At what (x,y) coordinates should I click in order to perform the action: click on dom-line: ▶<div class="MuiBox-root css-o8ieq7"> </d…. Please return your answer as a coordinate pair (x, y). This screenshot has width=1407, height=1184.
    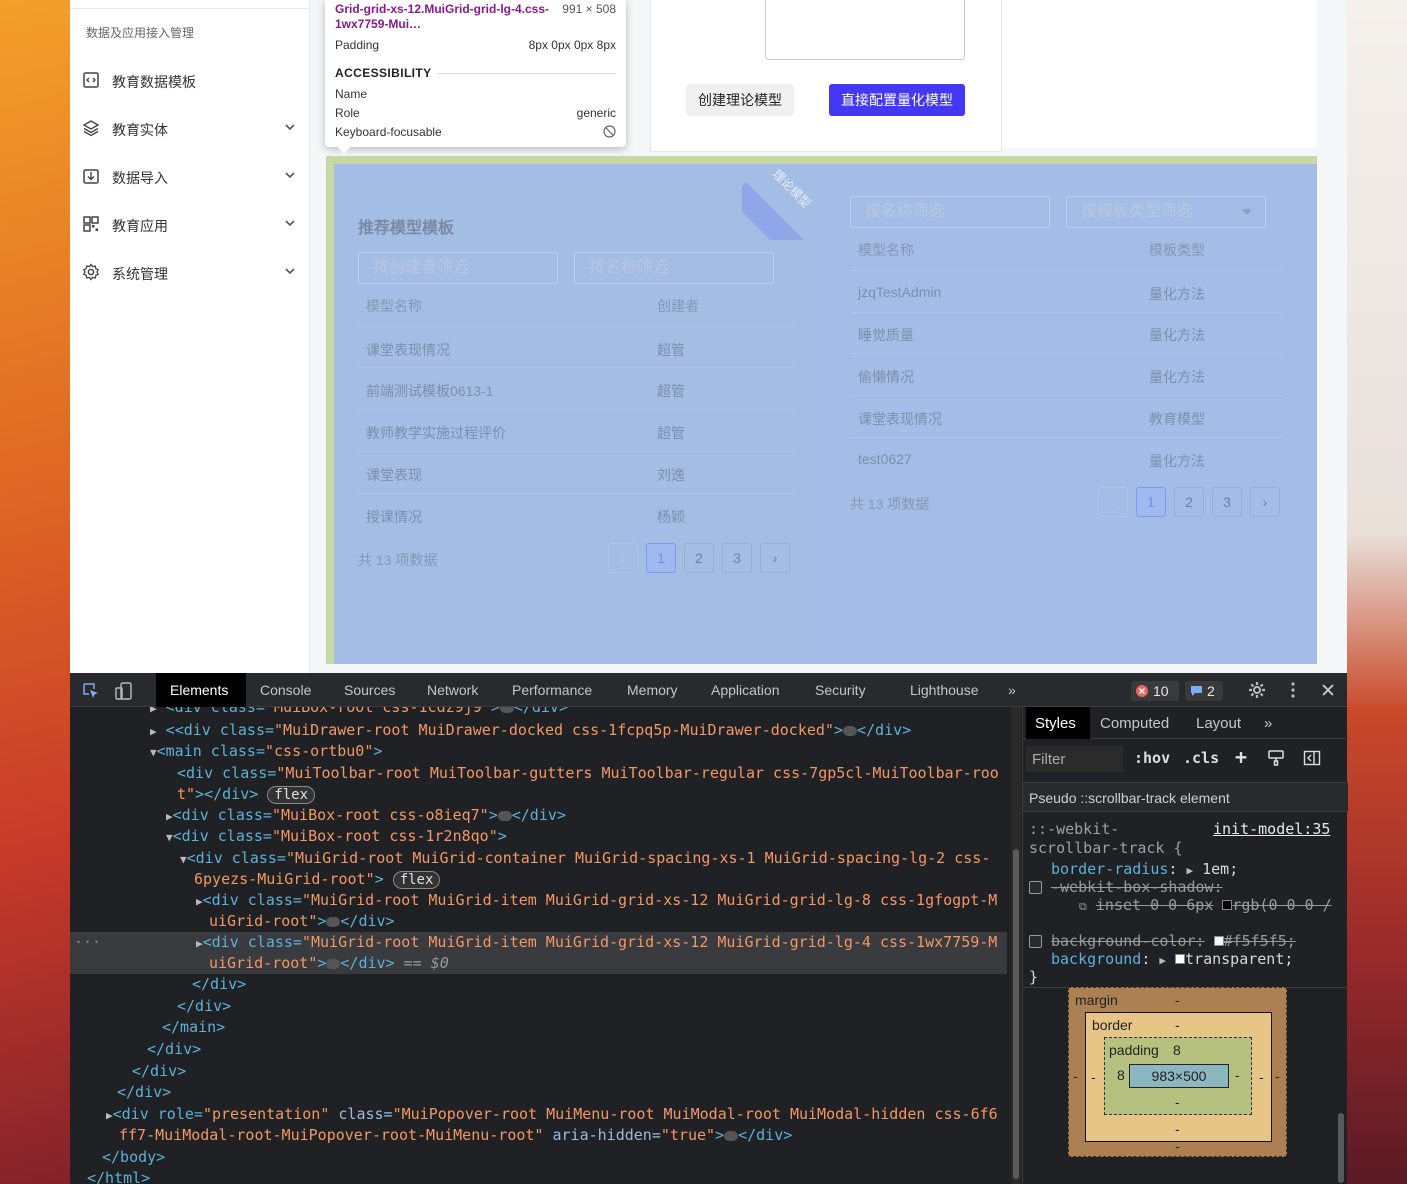
    Looking at the image, I should click on (366, 816).